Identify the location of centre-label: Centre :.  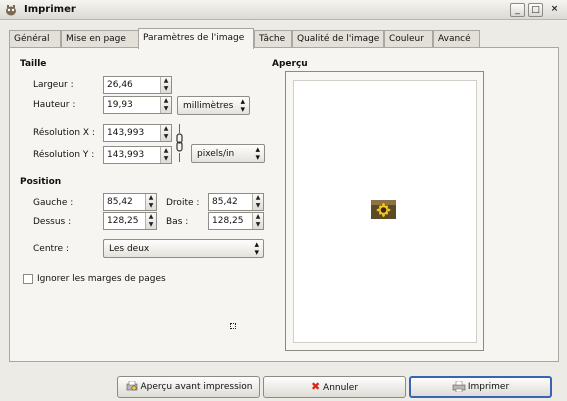
(51, 249).